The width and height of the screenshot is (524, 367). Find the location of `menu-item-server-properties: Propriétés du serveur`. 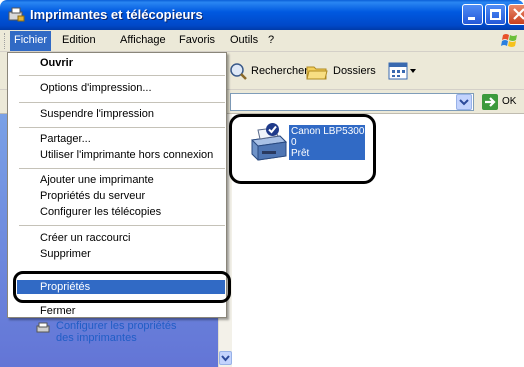

menu-item-server-properties: Propriétés du serveur is located at coordinates (92, 196).